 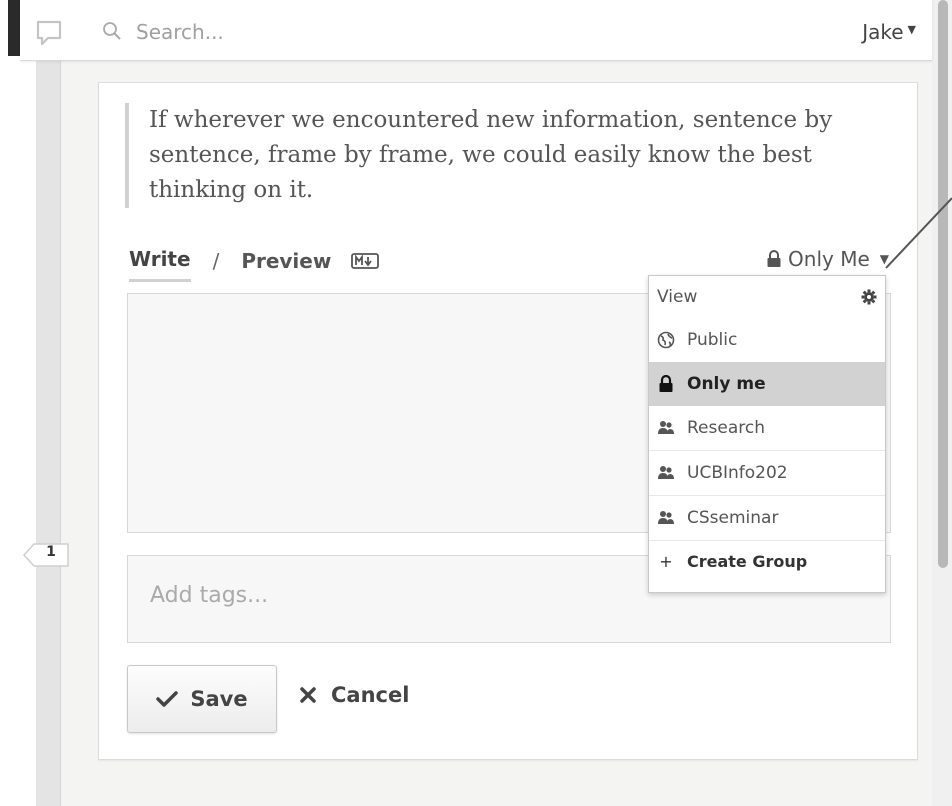 What do you see at coordinates (48, 431) in the screenshot?
I see `annotation-gutter` at bounding box center [48, 431].